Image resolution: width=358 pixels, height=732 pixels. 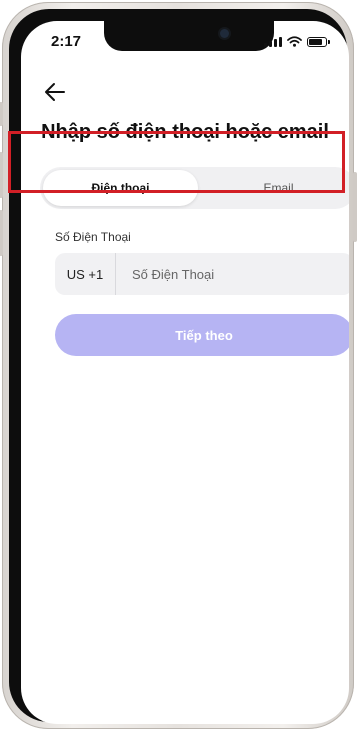 What do you see at coordinates (224, 33) in the screenshot?
I see `camera-icon` at bounding box center [224, 33].